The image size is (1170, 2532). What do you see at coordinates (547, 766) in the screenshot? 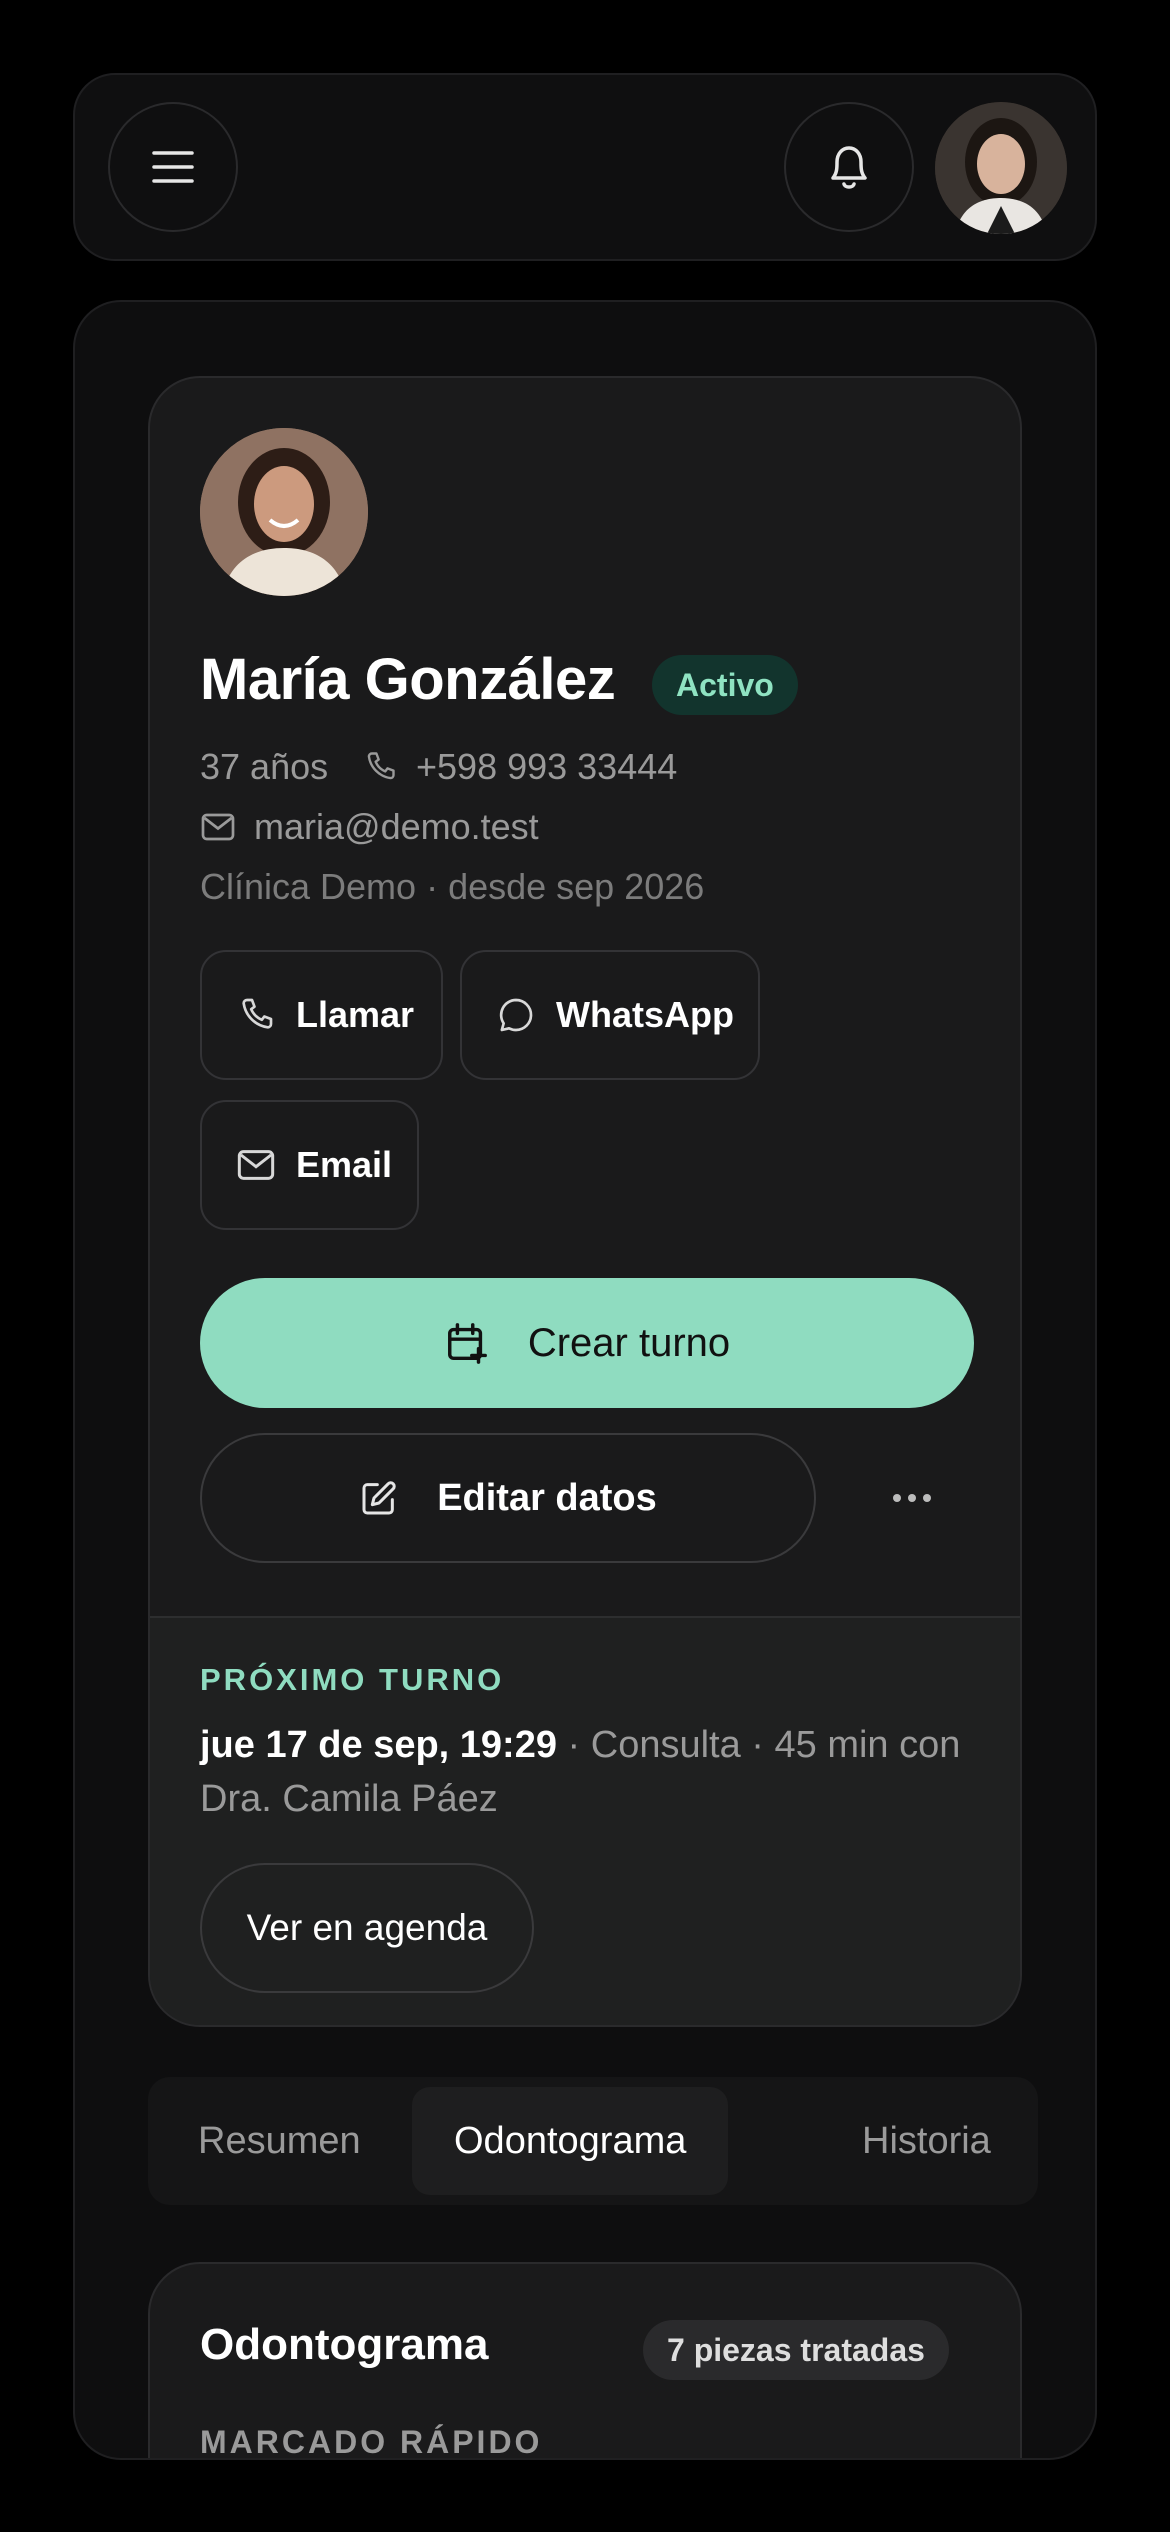
I see `phone-text: +598 993 33444` at bounding box center [547, 766].